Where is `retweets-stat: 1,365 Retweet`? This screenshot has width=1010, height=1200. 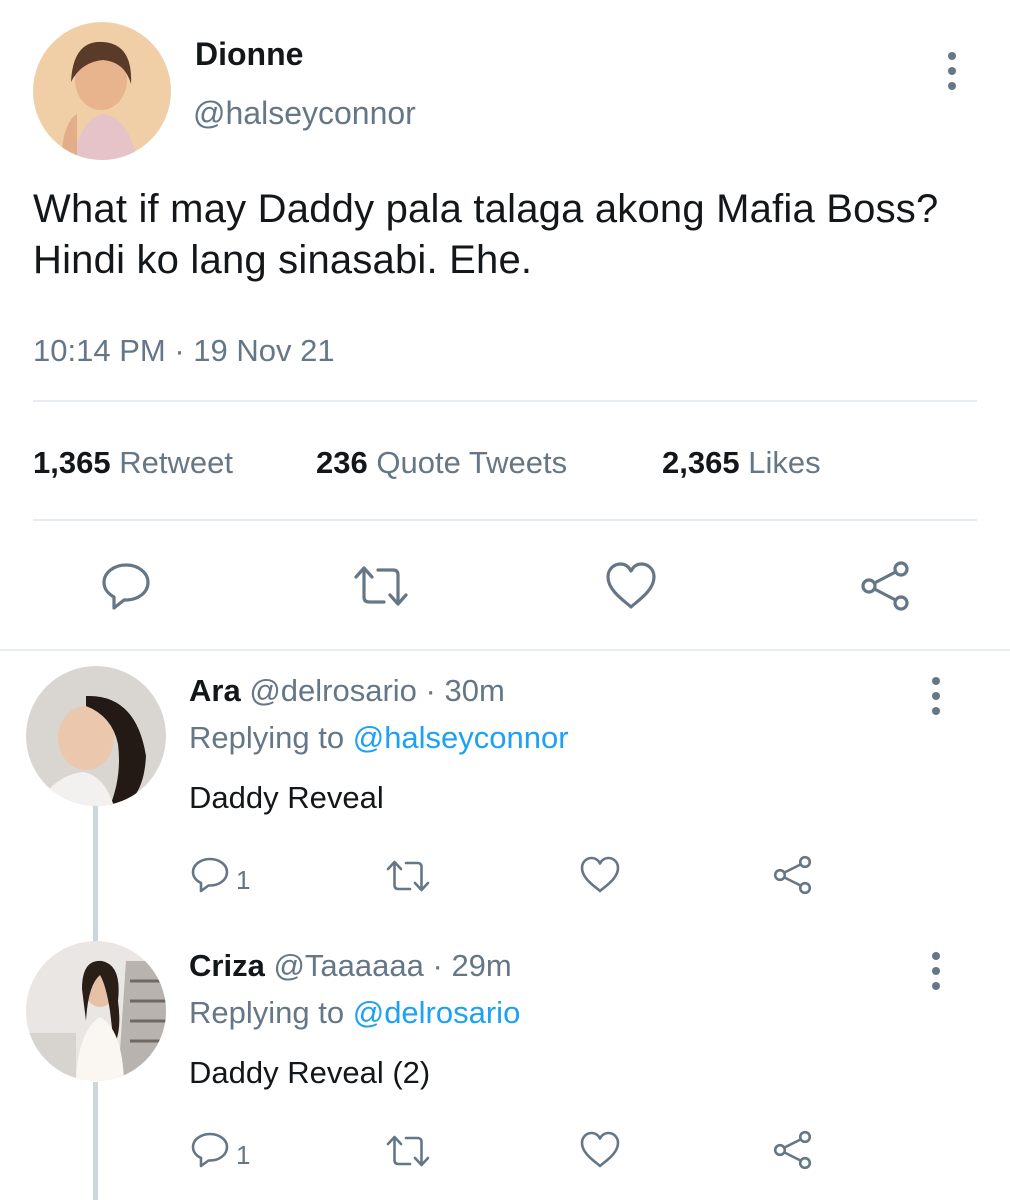
retweets-stat: 1,365 Retweet is located at coordinates (133, 463).